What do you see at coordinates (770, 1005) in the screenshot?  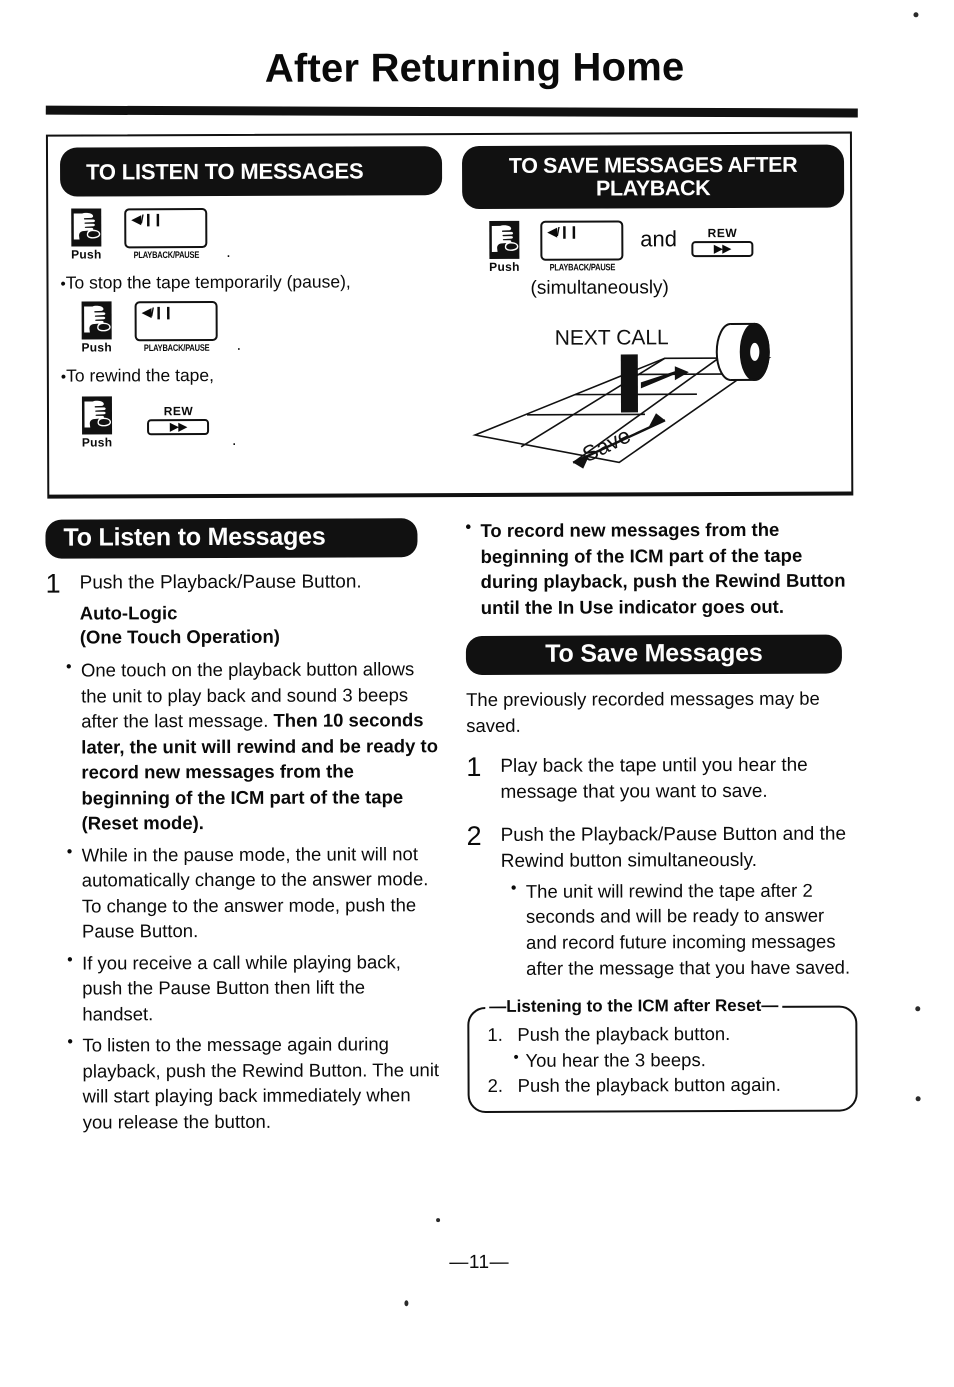 I see `legend-dash-right: —` at bounding box center [770, 1005].